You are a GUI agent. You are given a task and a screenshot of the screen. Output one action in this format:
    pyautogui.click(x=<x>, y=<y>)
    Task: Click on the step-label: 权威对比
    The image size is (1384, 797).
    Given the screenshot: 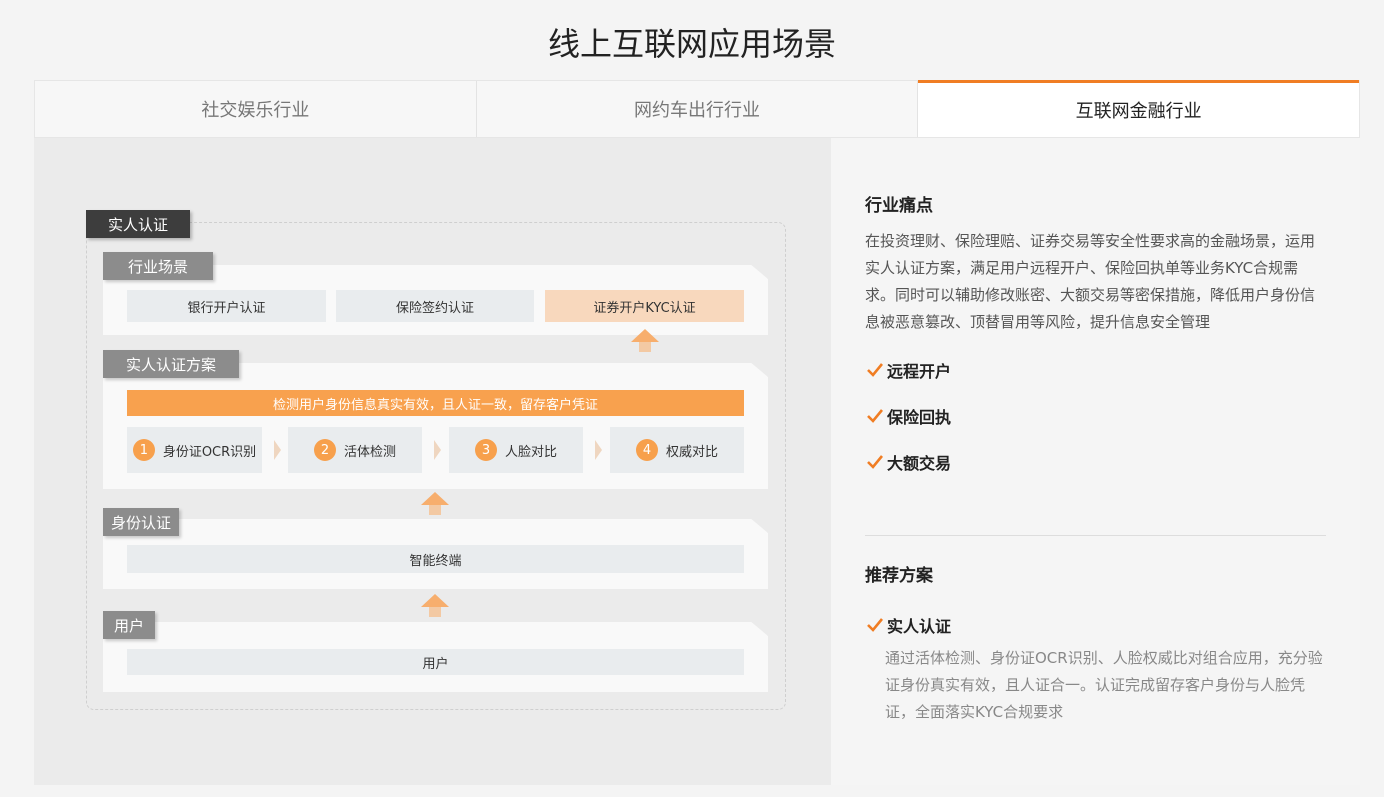 What is the action you would take?
    pyautogui.click(x=691, y=452)
    